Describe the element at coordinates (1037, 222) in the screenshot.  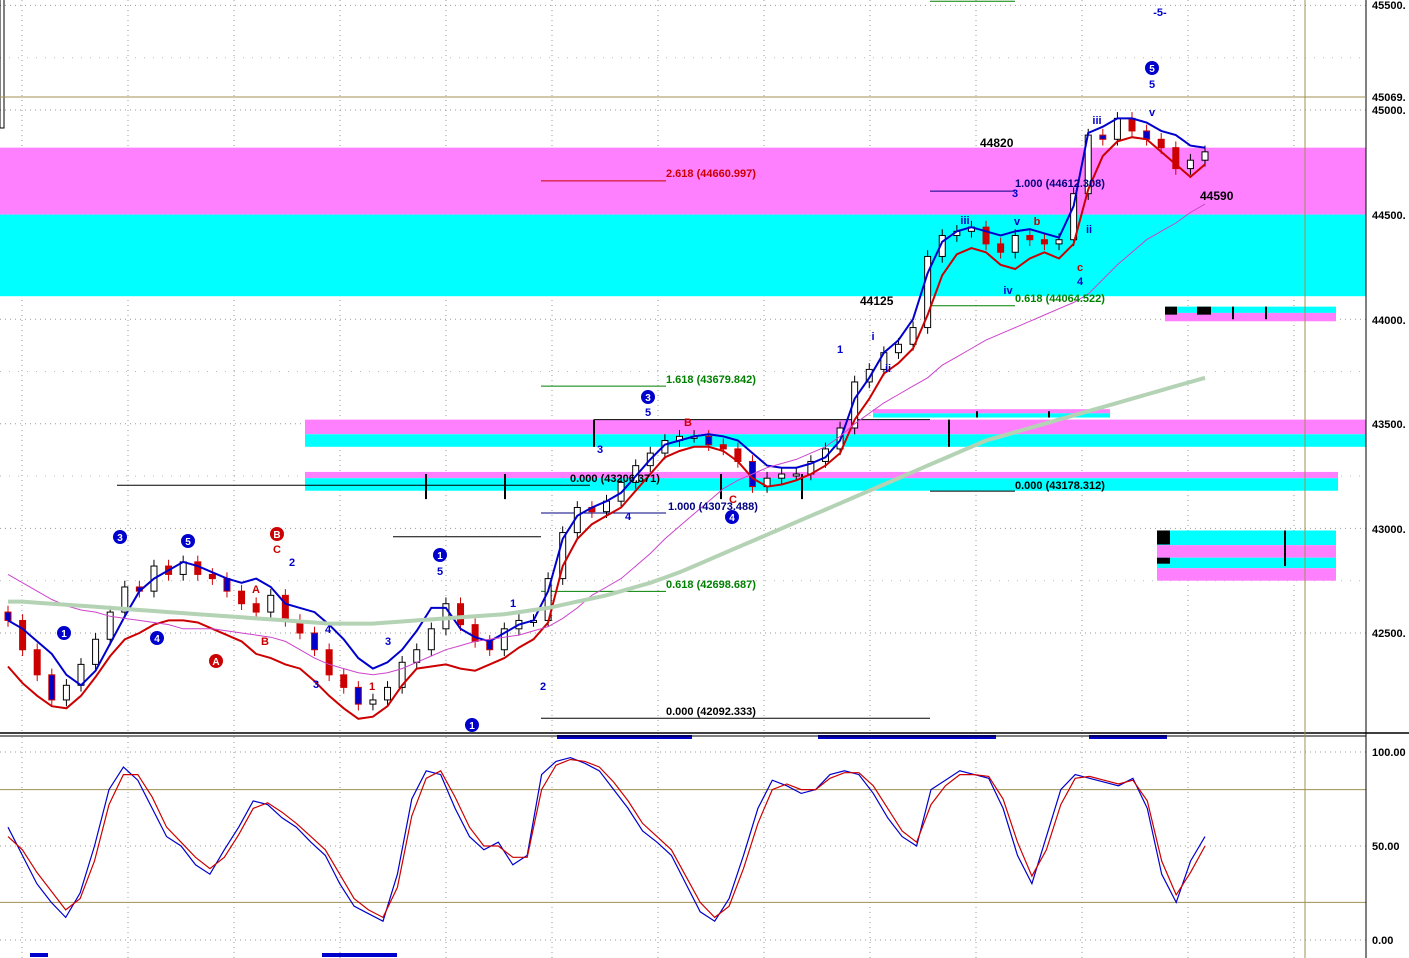
I see `wave-label: b` at that location.